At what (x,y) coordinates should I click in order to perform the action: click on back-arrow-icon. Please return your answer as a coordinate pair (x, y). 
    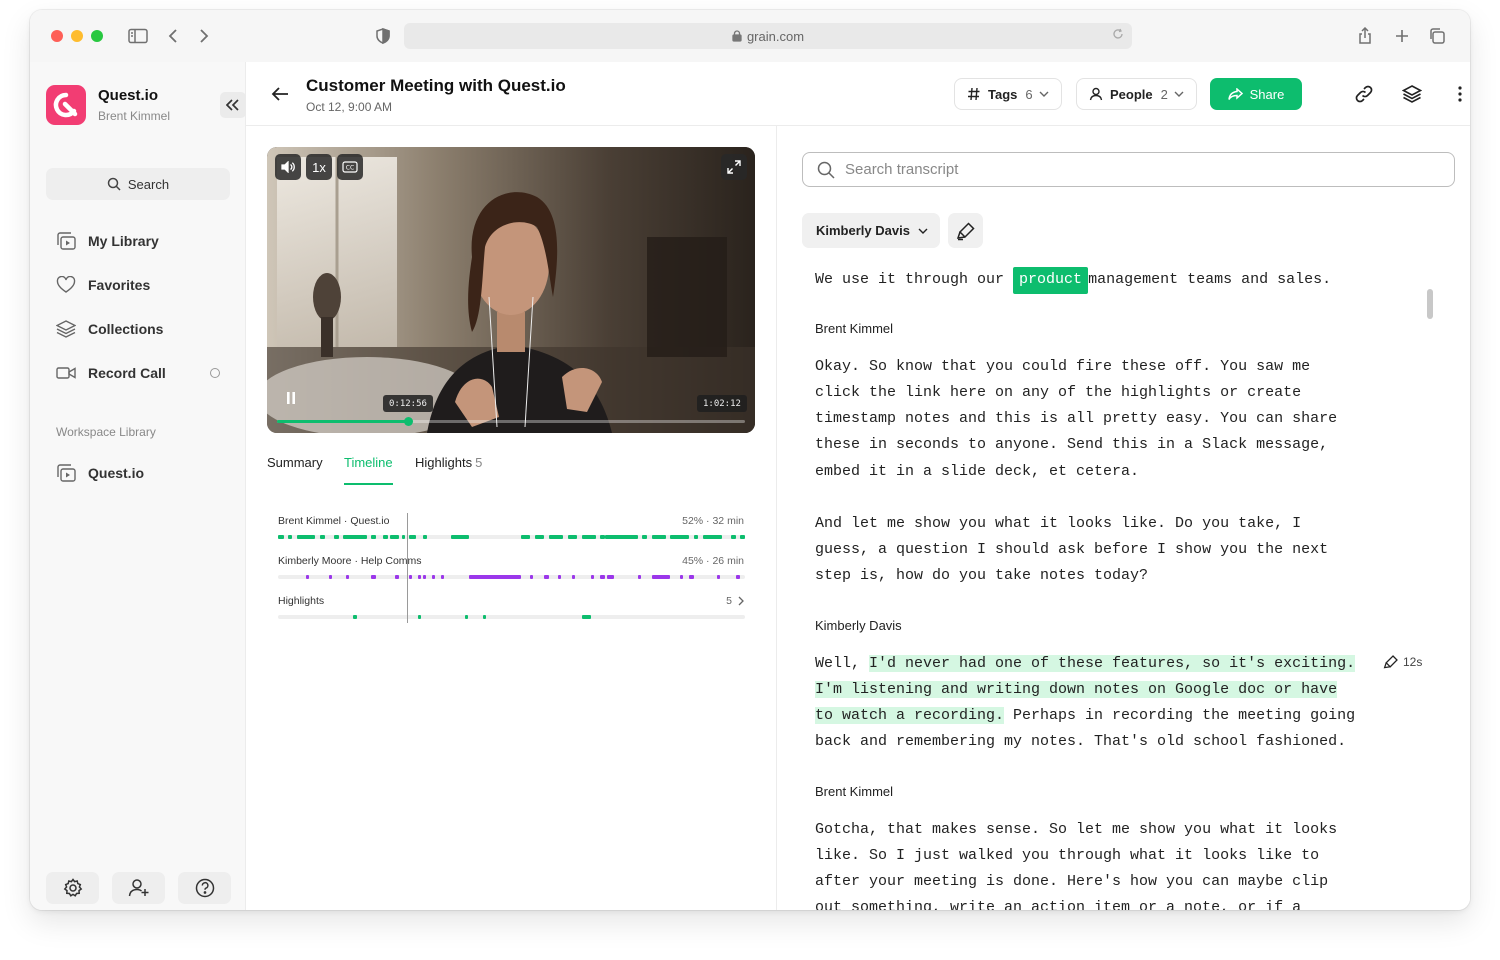
    Looking at the image, I should click on (280, 94).